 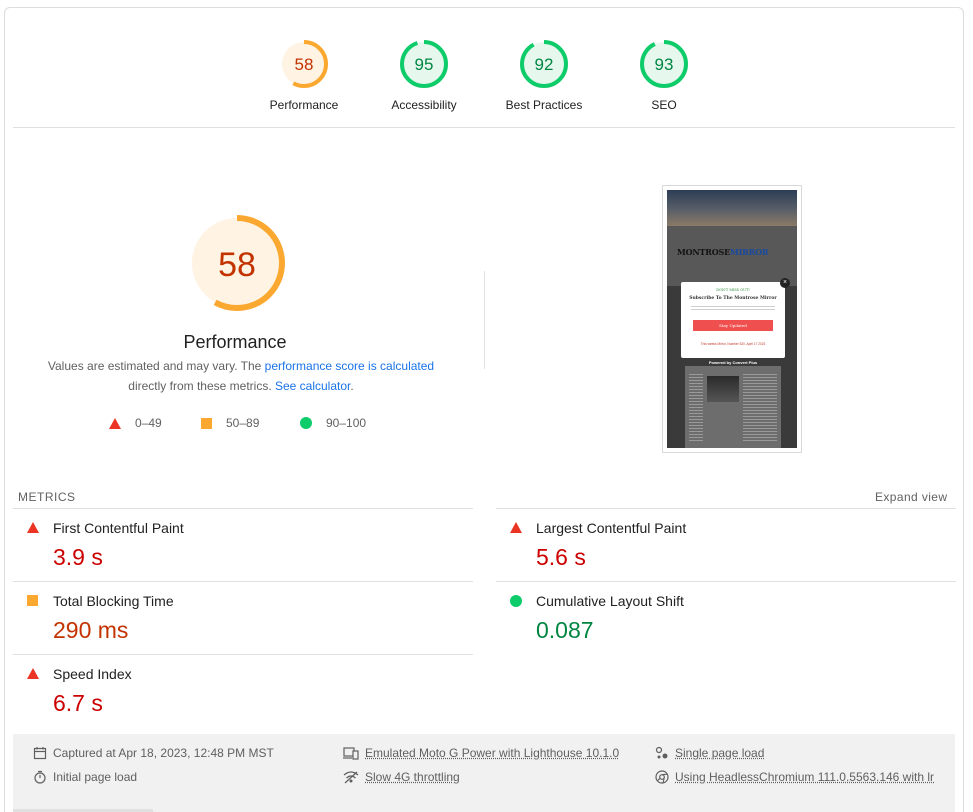 What do you see at coordinates (47, 497) in the screenshot?
I see `metrics-heading: METRICS` at bounding box center [47, 497].